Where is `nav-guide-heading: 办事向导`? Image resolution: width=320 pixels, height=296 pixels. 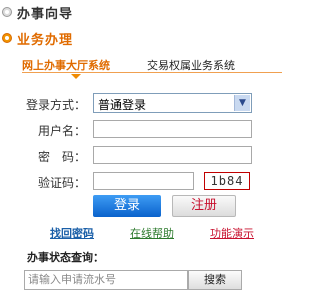
nav-guide-heading: 办事向导 is located at coordinates (45, 12).